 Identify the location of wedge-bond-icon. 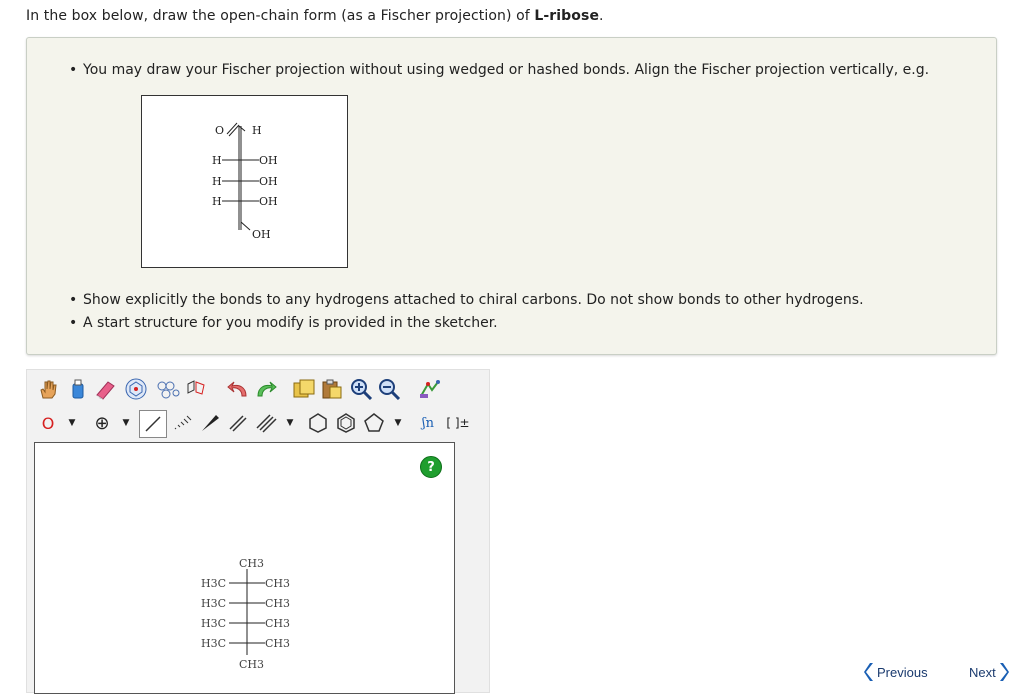
(210, 423).